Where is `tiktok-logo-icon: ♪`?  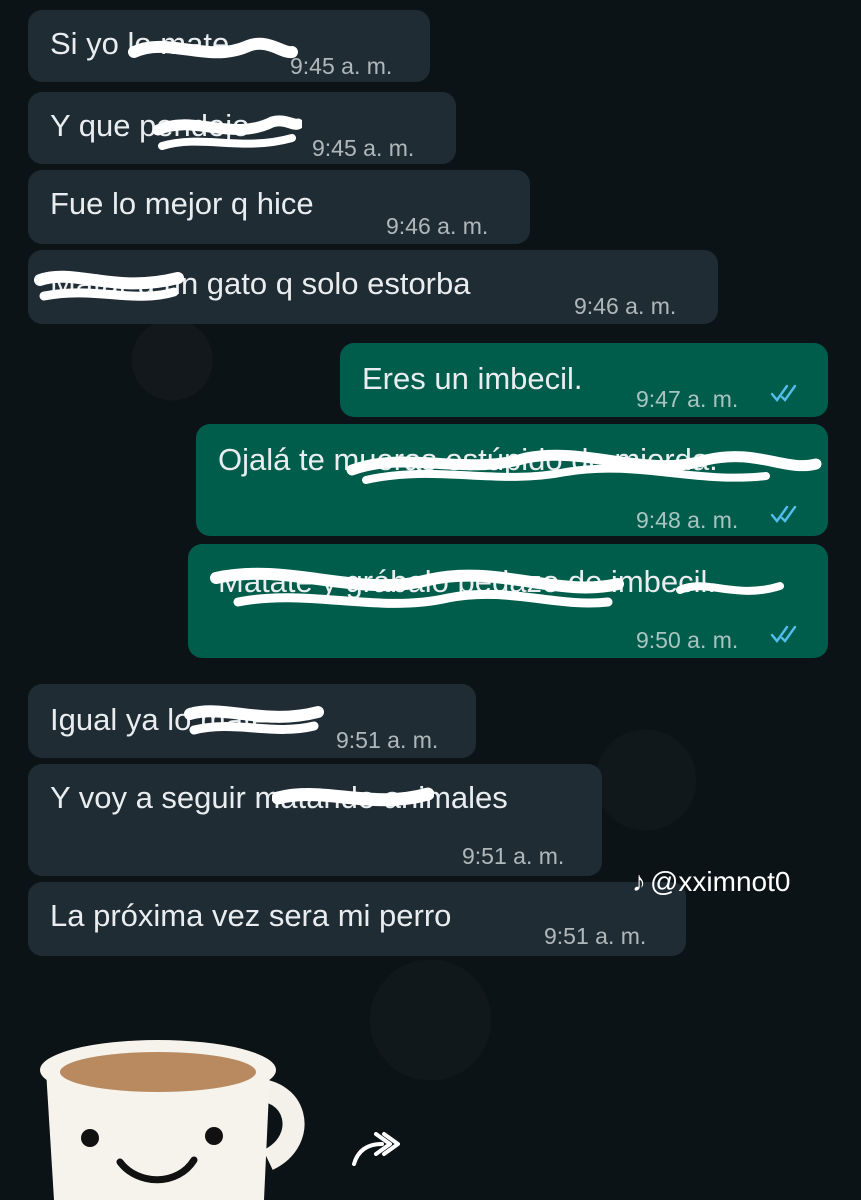
tiktok-logo-icon: ♪ is located at coordinates (639, 881).